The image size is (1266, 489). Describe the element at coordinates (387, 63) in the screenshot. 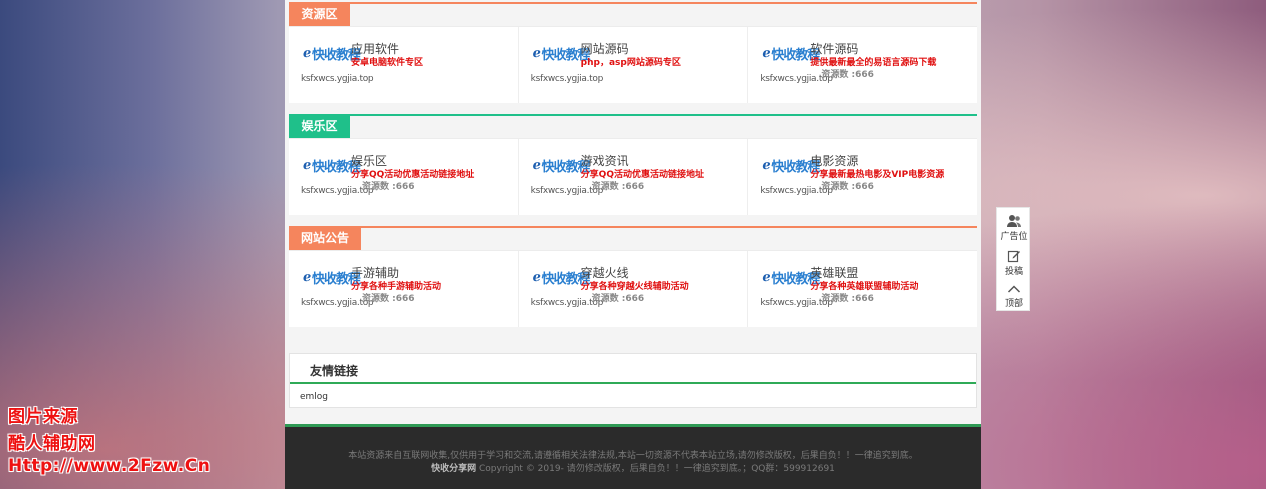

I see `category-desc: 安卓电脑软件专区` at that location.